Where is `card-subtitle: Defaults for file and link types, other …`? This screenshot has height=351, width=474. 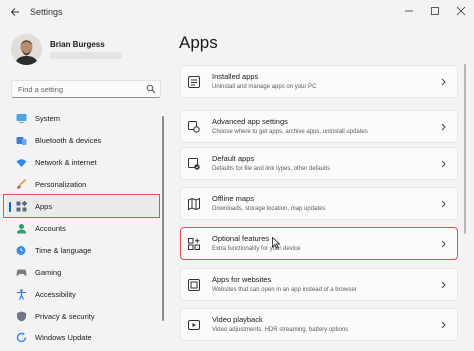 card-subtitle: Defaults for file and link types, other … is located at coordinates (271, 169).